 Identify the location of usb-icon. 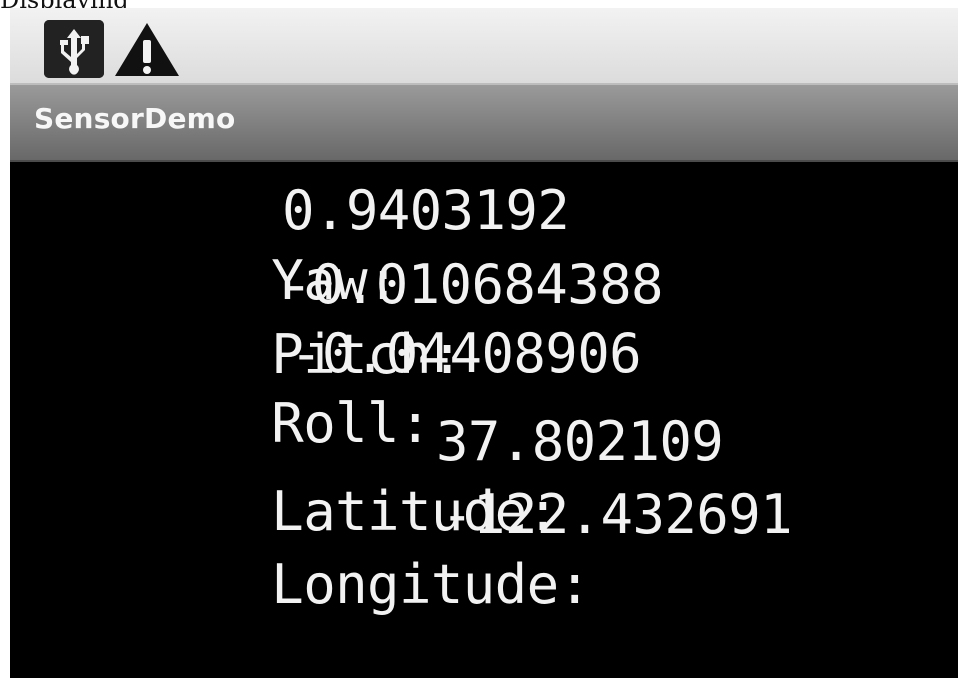
(74, 49).